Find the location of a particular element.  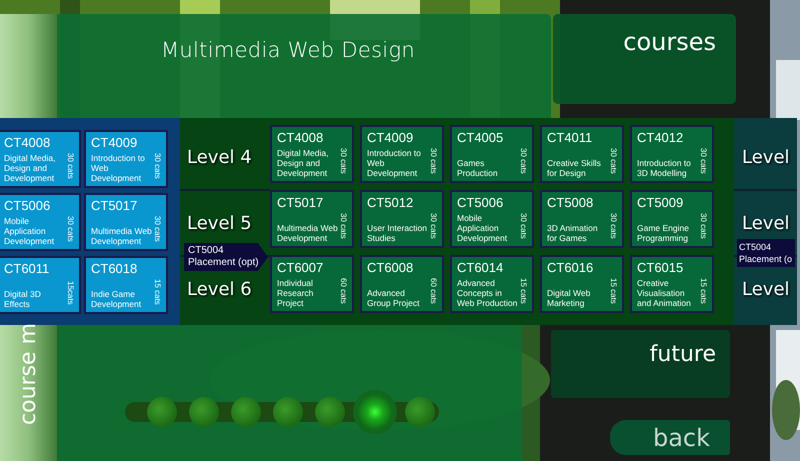

module-card: CT4005 Games Production 30 cats is located at coordinates (492, 154).